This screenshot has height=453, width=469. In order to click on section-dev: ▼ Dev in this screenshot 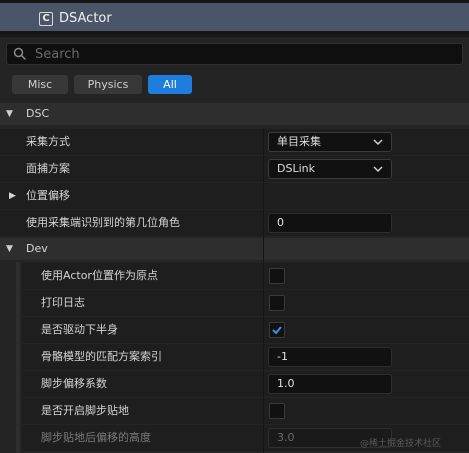, I will do `click(234, 249)`.